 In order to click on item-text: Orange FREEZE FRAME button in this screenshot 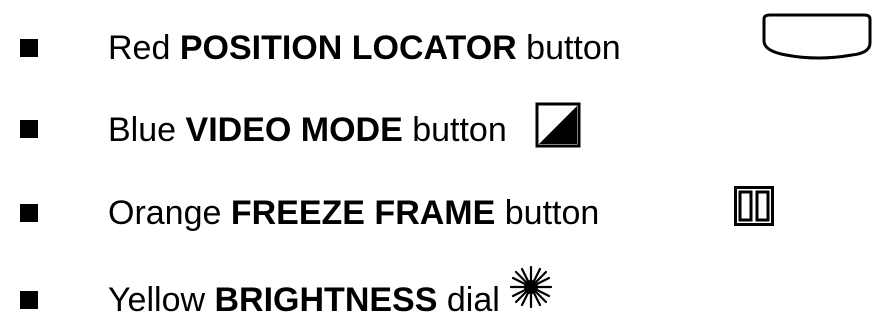, I will do `click(353, 213)`.